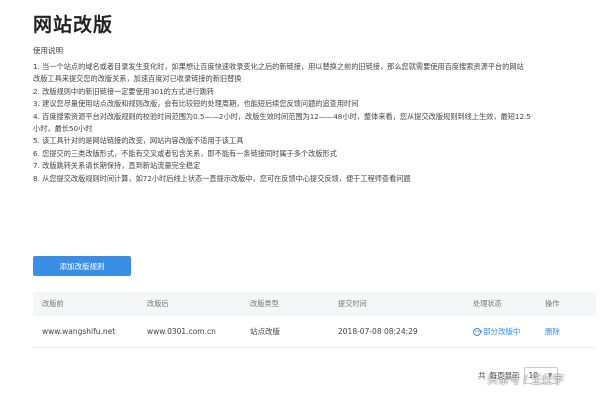 The width and height of the screenshot is (600, 395). I want to click on note-line: 7. 改版跳转关系请长期保持，直到新站流量完全稳定, so click(117, 166).